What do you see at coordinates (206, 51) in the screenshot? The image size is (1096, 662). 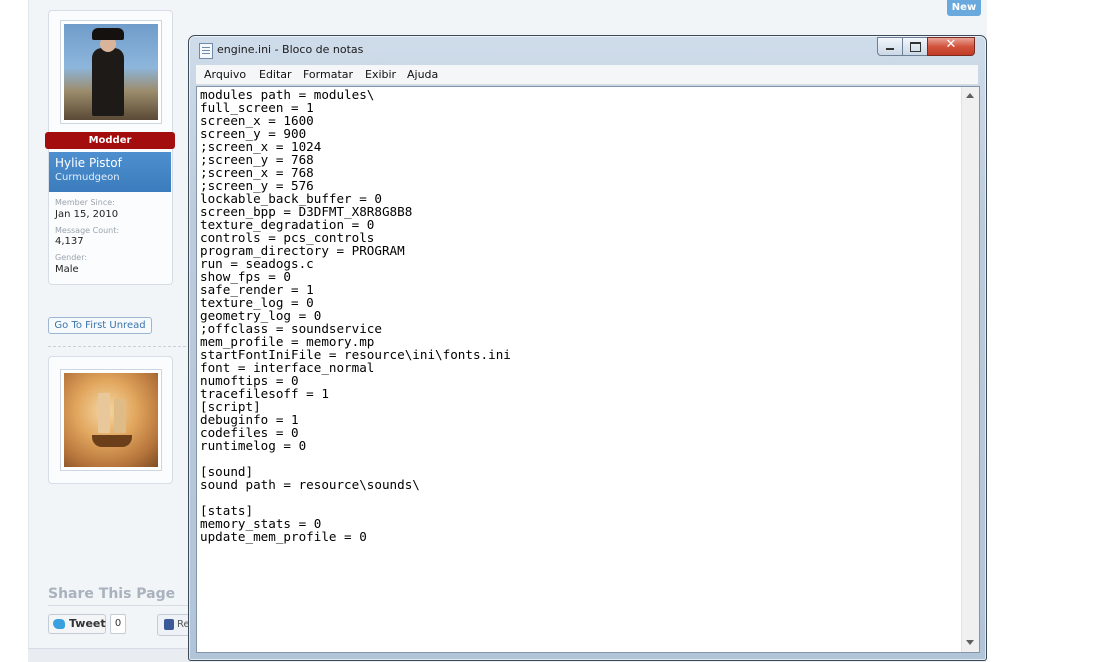 I see `notepad-icon` at bounding box center [206, 51].